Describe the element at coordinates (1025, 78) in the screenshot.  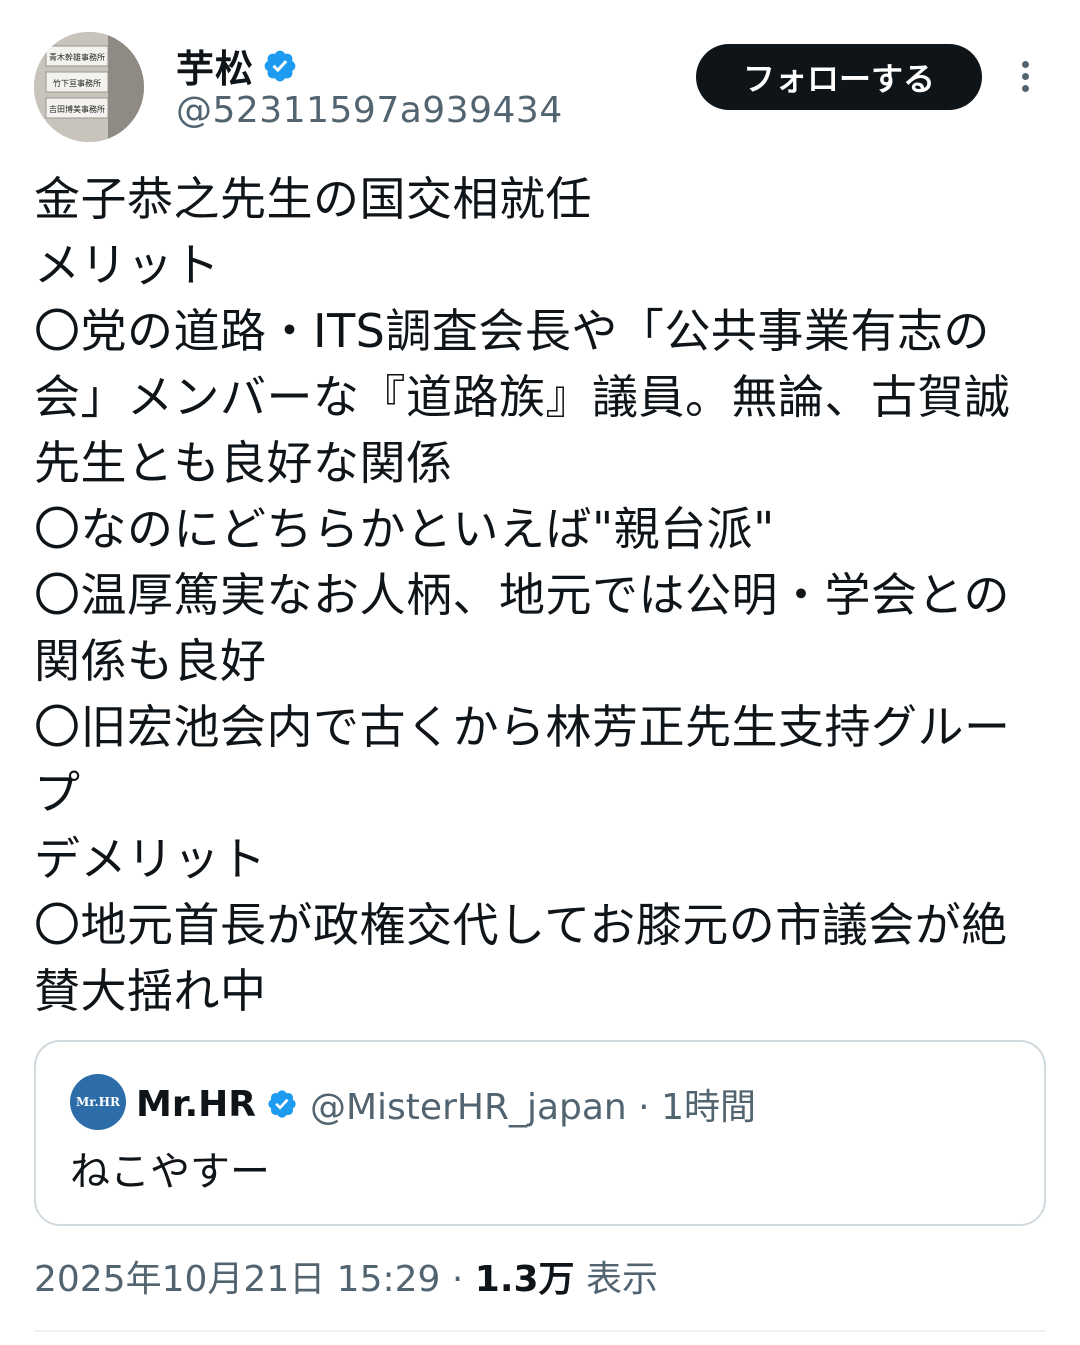
I see `more-vertical-icon` at that location.